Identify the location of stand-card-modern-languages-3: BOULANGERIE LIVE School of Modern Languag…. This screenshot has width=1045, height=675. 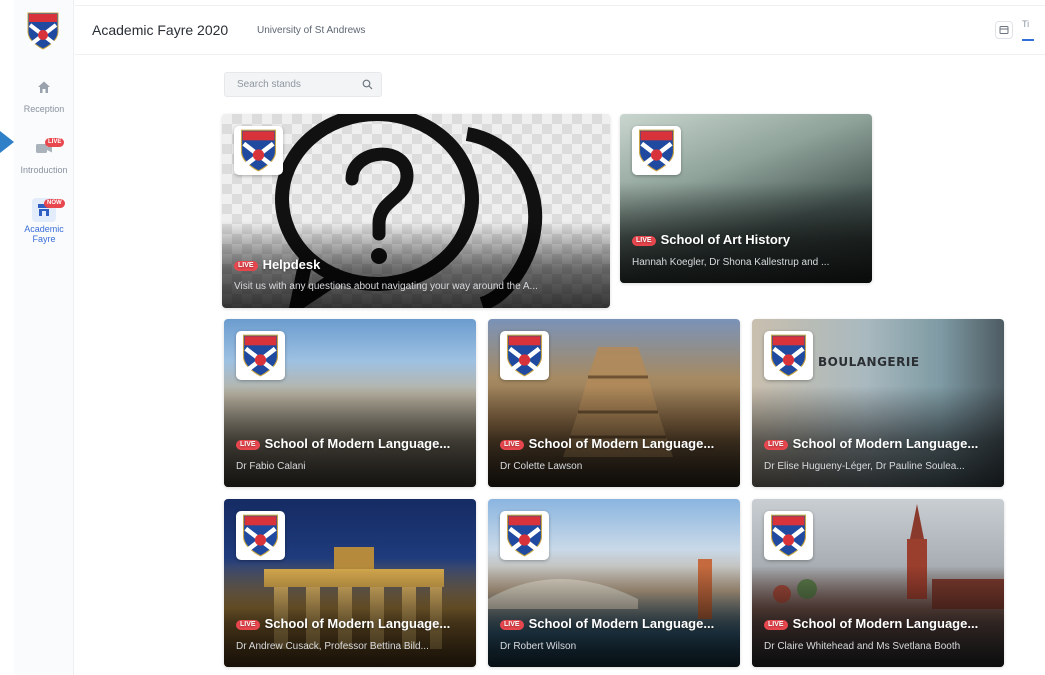
(878, 403).